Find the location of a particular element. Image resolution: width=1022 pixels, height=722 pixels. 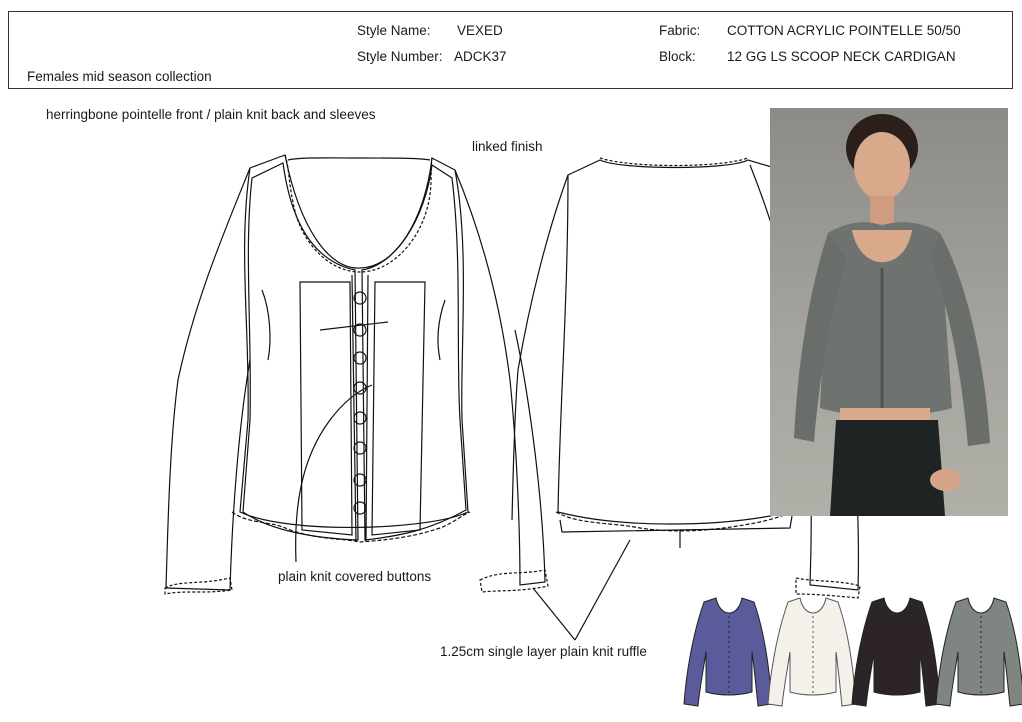

model-figure is located at coordinates (892, 315).